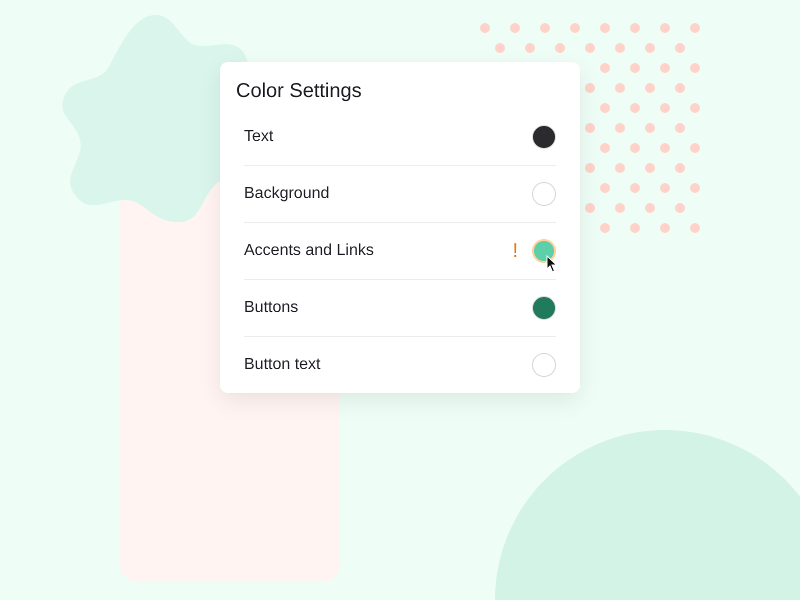  What do you see at coordinates (299, 91) in the screenshot?
I see `panel-title: Color Settings` at bounding box center [299, 91].